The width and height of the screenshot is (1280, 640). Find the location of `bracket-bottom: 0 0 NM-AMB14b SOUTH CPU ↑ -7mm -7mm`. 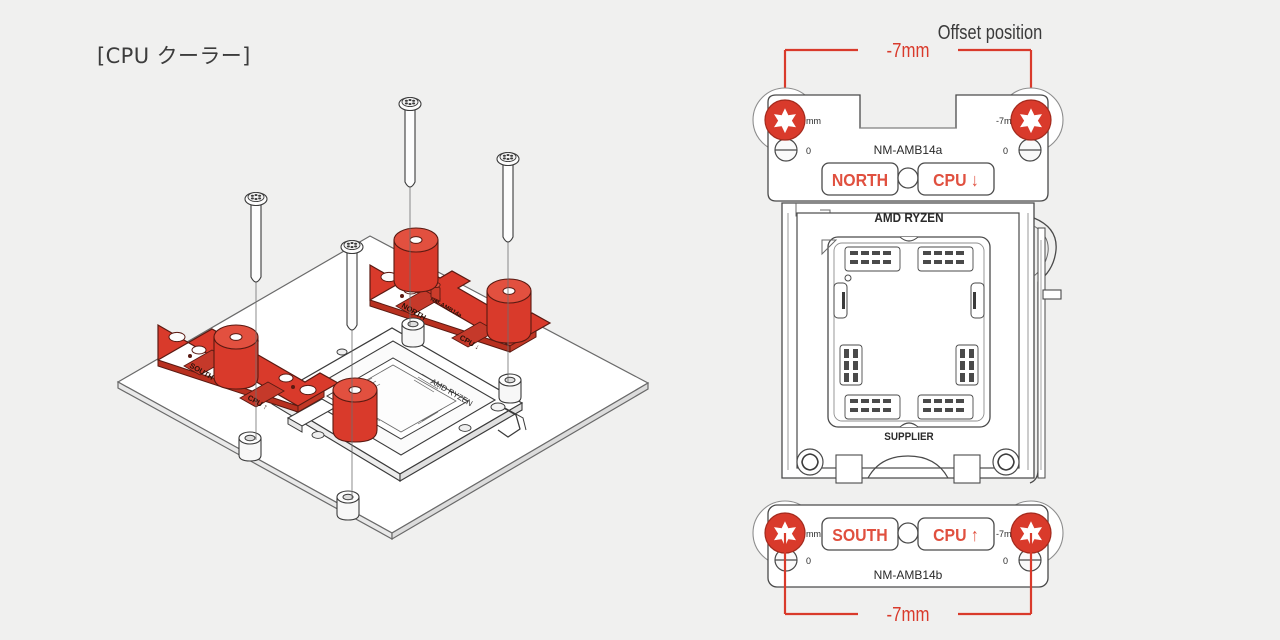

bracket-bottom: 0 0 NM-AMB14b SOUTH CPU ↑ -7mm -7mm is located at coordinates (908, 544).